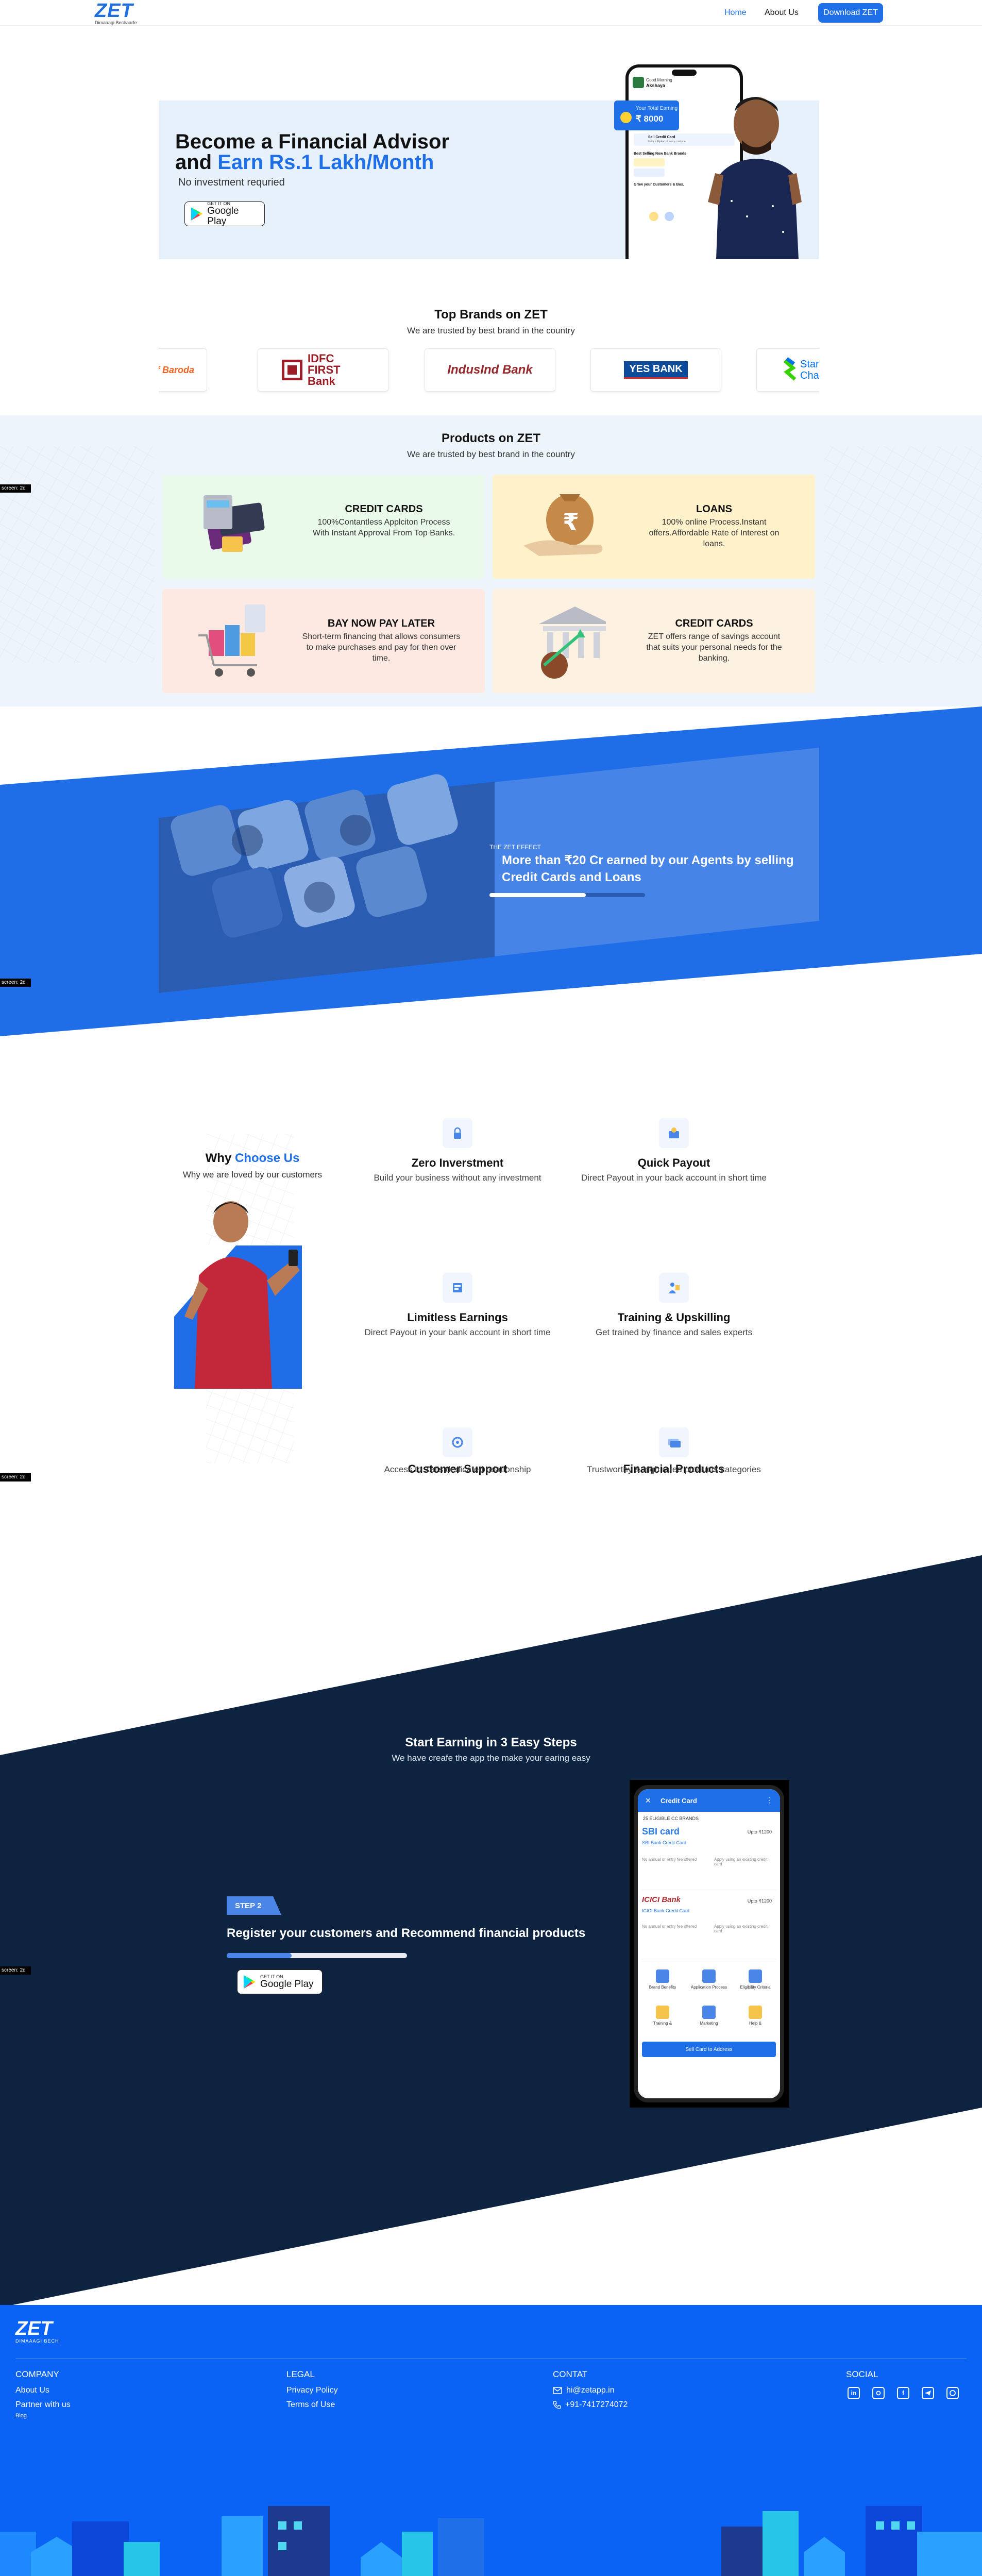  Describe the element at coordinates (709, 1800) in the screenshot. I see `phone-header-bar: ✕ Credit Card ⋮` at that location.